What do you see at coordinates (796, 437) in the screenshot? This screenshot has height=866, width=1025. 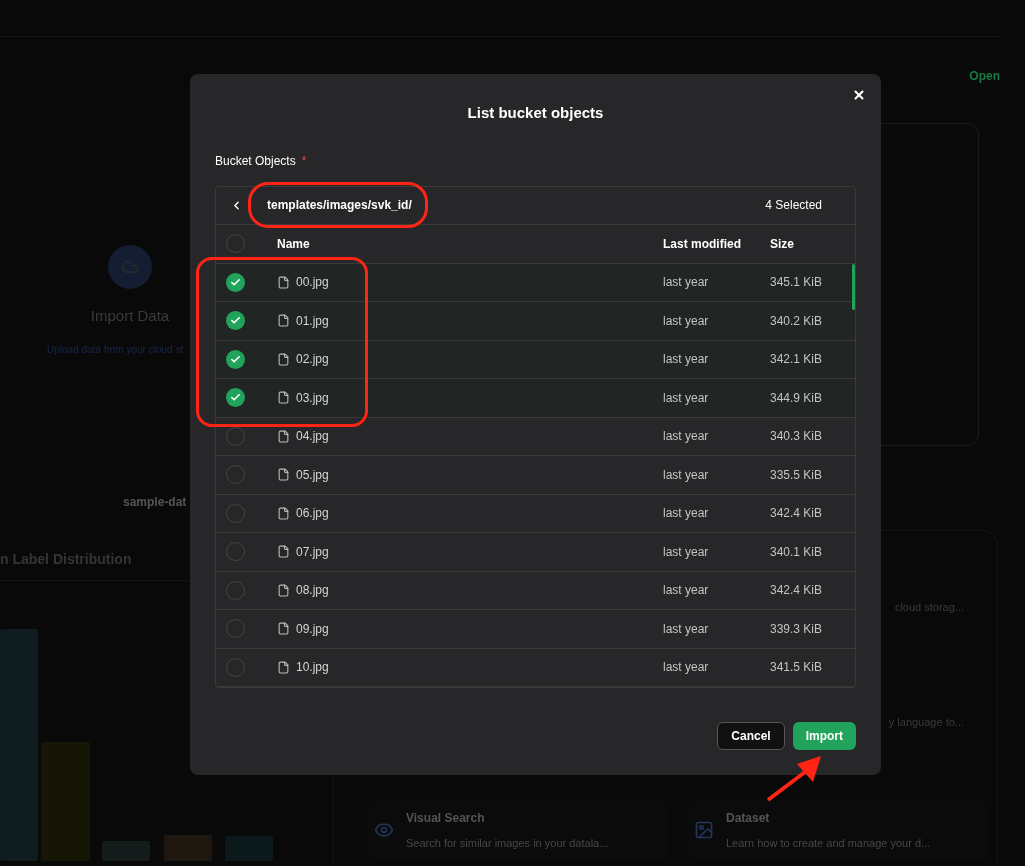 I see `size-cell-text: 340.3 KiB` at bounding box center [796, 437].